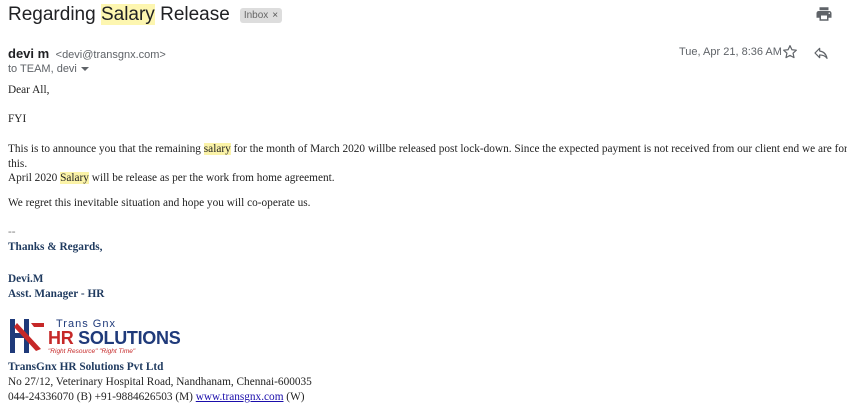  I want to click on search-highlight: salary, so click(217, 149).